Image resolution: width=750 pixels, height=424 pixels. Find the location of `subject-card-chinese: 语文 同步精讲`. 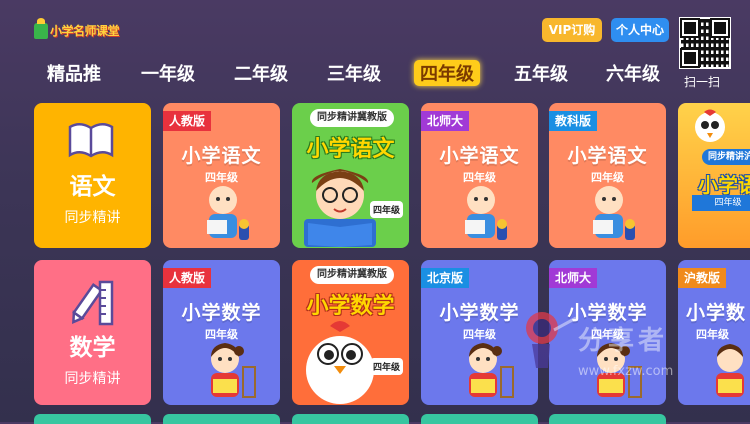

subject-card-chinese: 语文 同步精讲 is located at coordinates (92, 175).